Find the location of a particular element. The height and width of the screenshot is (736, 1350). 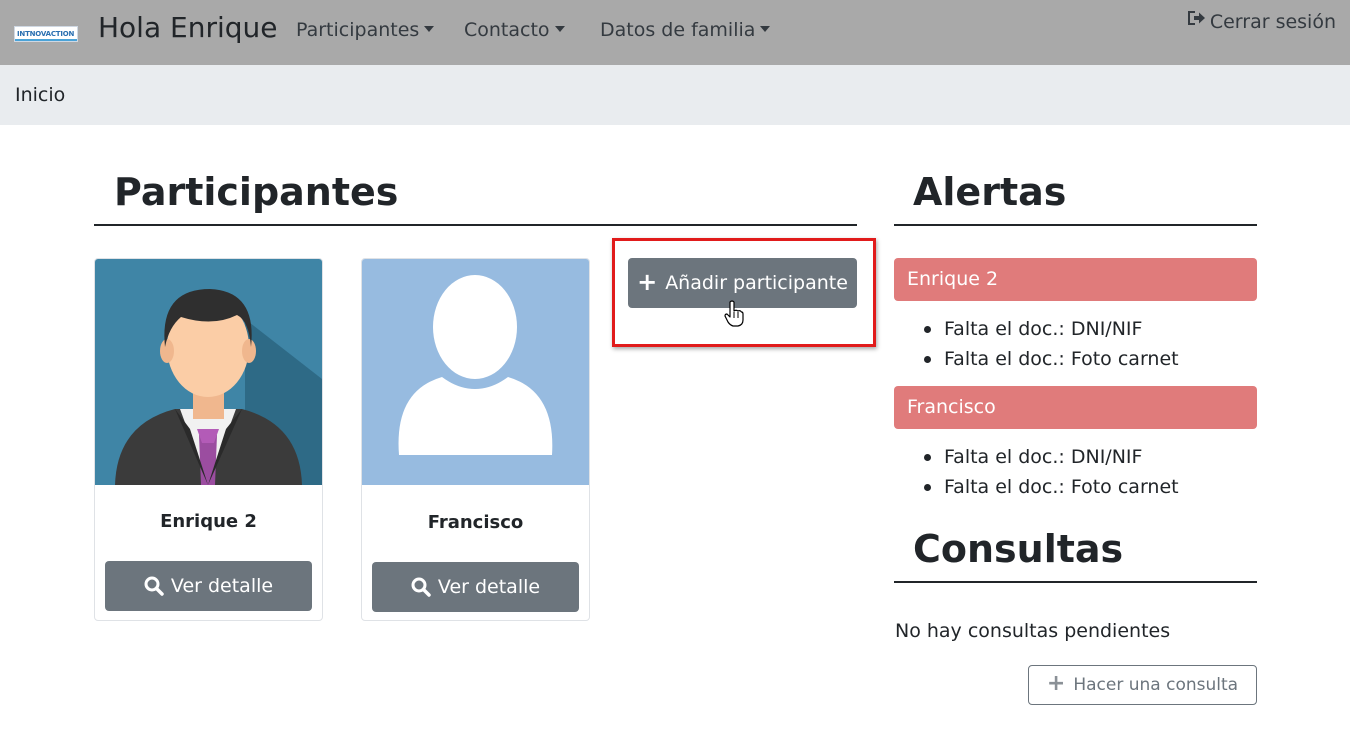

button-label: Añadir participante is located at coordinates (756, 283).